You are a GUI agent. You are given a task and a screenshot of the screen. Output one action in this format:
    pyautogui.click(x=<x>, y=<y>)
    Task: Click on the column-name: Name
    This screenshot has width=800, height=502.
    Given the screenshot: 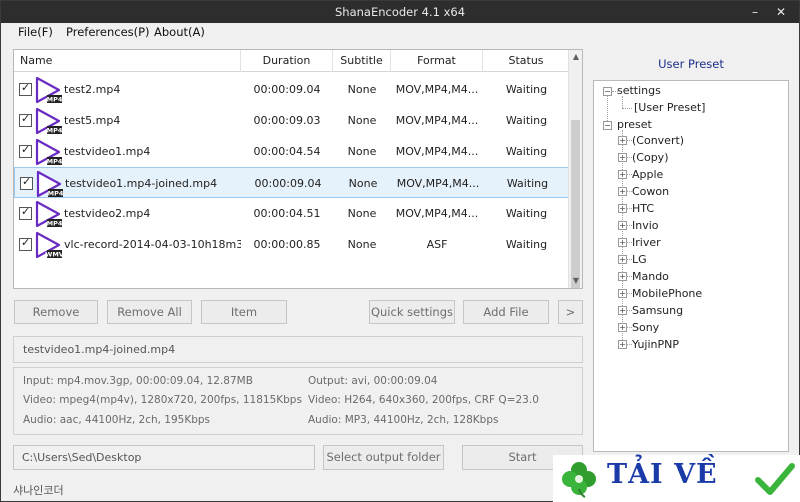 What is the action you would take?
    pyautogui.click(x=127, y=61)
    